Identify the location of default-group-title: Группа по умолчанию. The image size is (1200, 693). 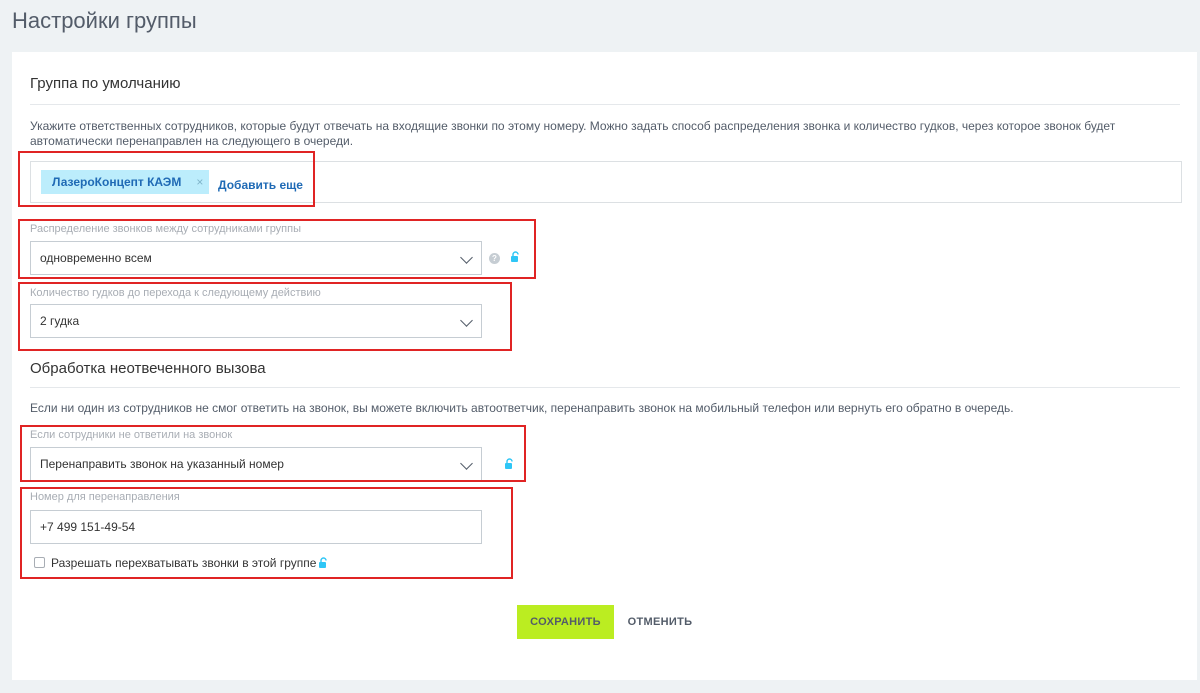
(105, 83).